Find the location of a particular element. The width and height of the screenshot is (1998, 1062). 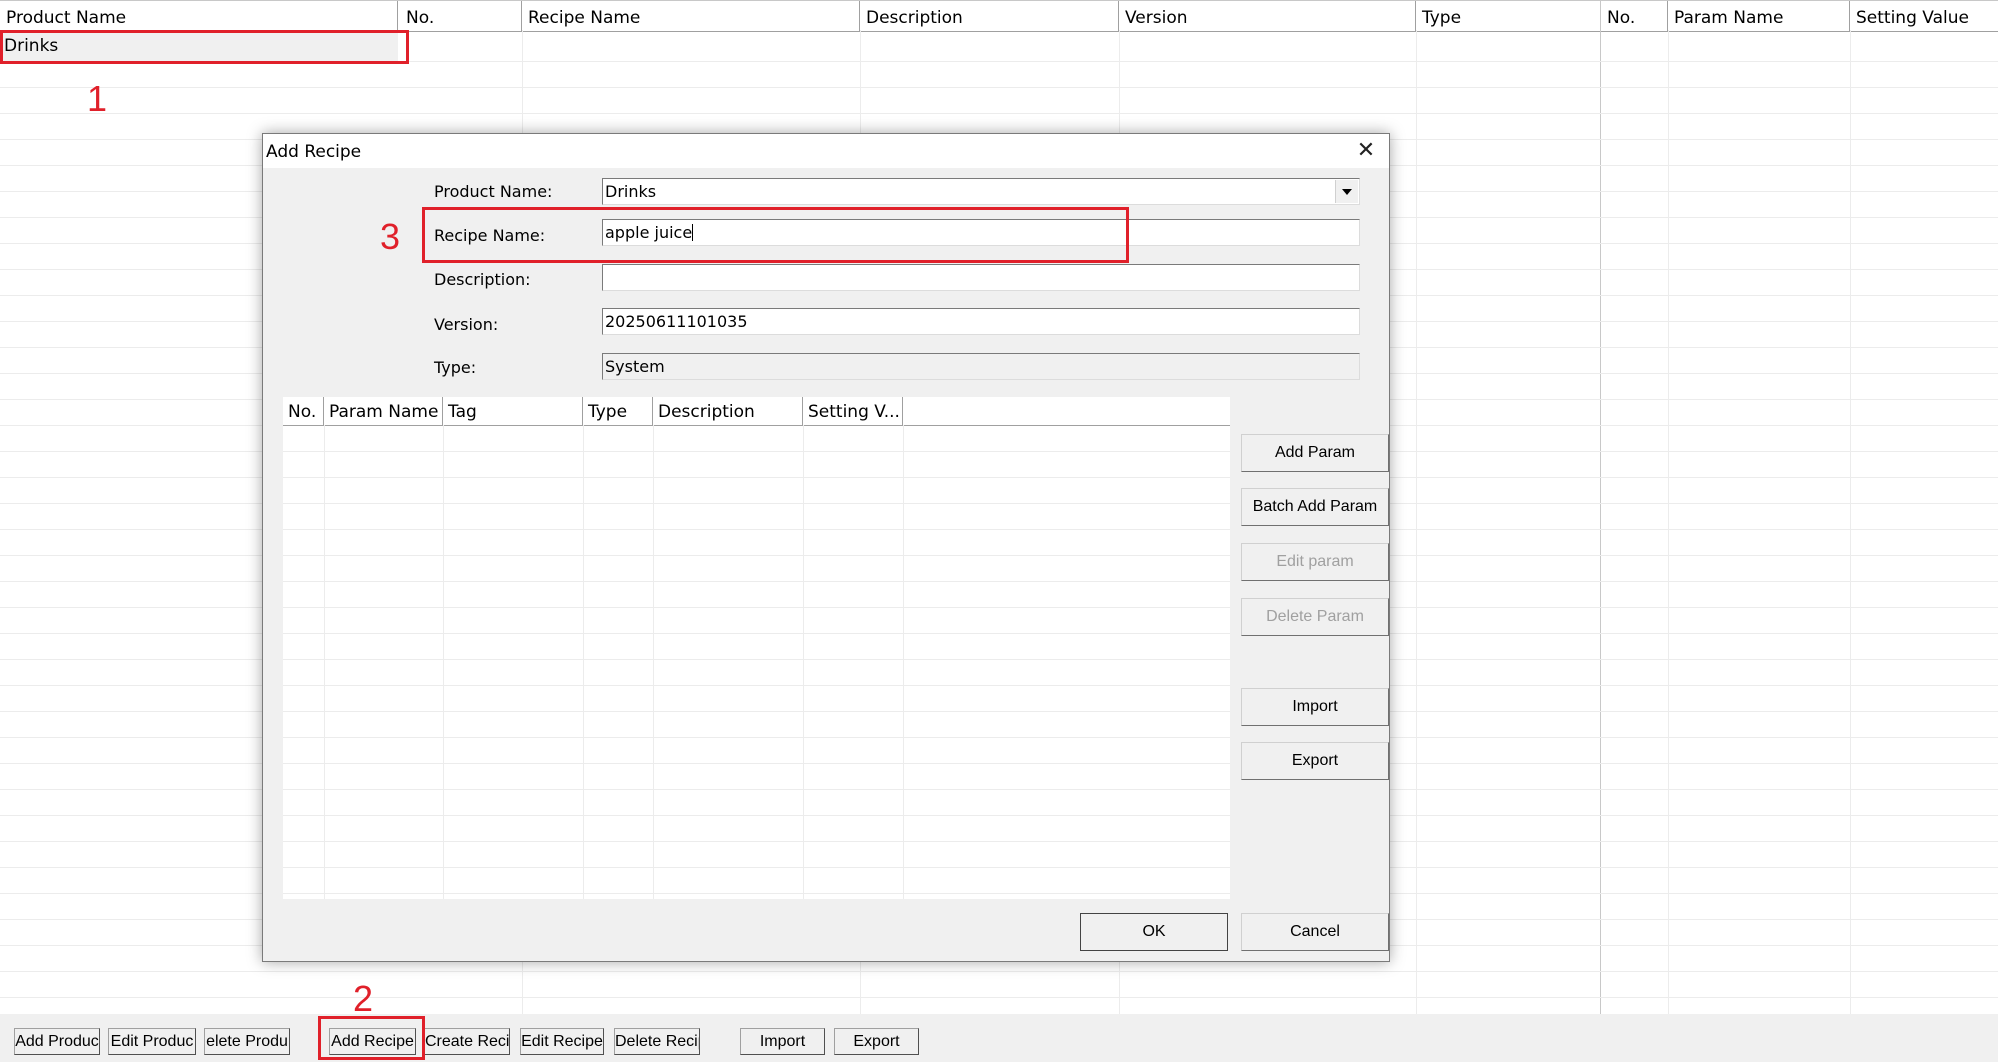

description-label: Description: is located at coordinates (482, 279).